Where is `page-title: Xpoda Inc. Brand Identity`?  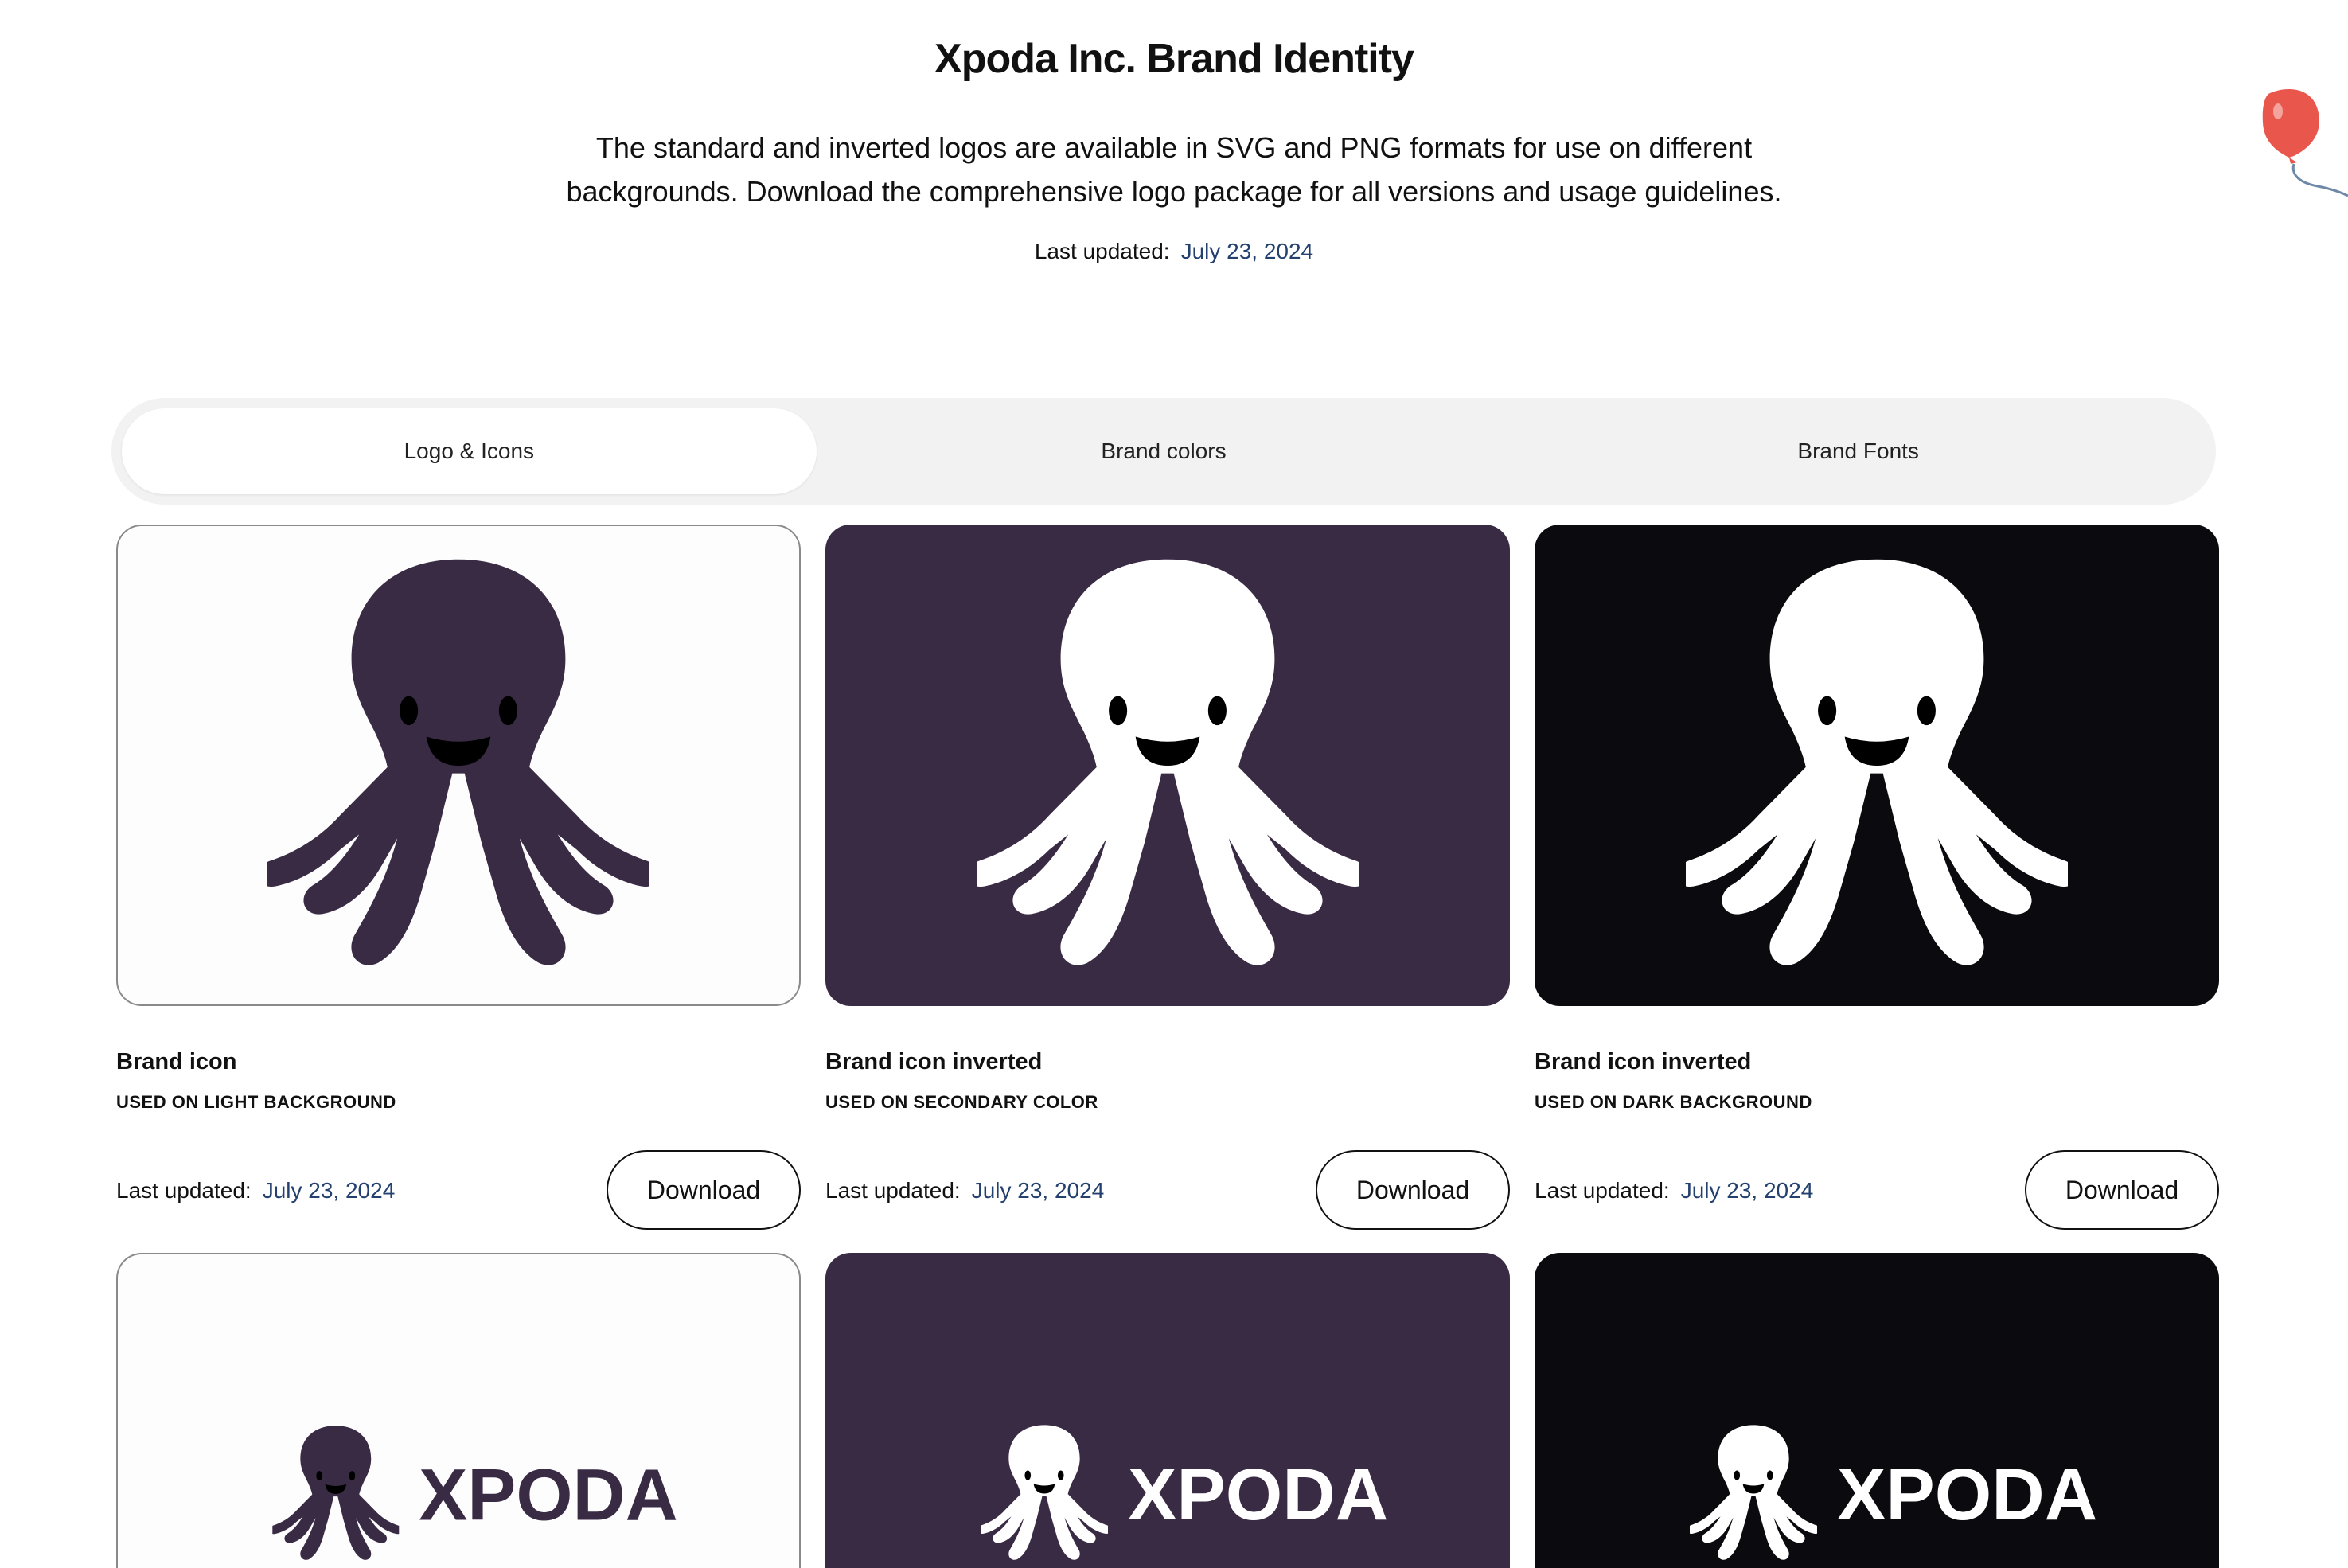
page-title: Xpoda Inc. Brand Identity is located at coordinates (1174, 59).